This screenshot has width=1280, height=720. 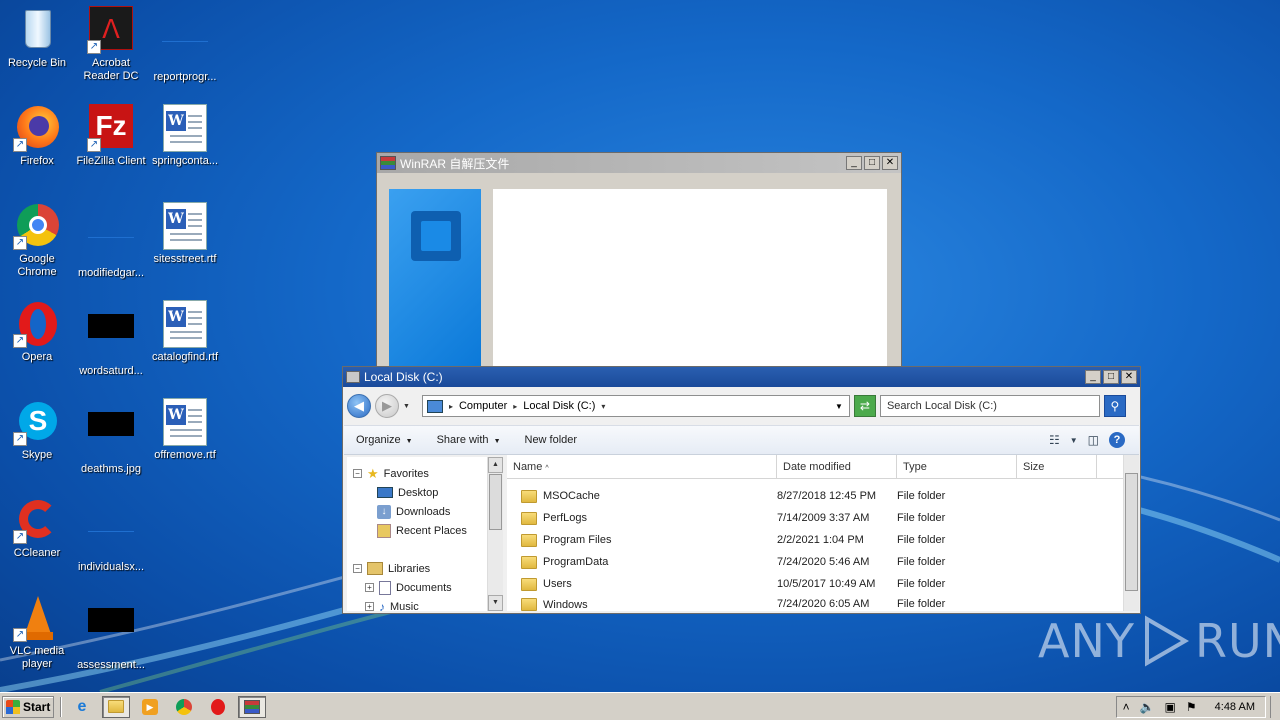 I want to click on address-dropdown-icon: ▼, so click(x=839, y=406).